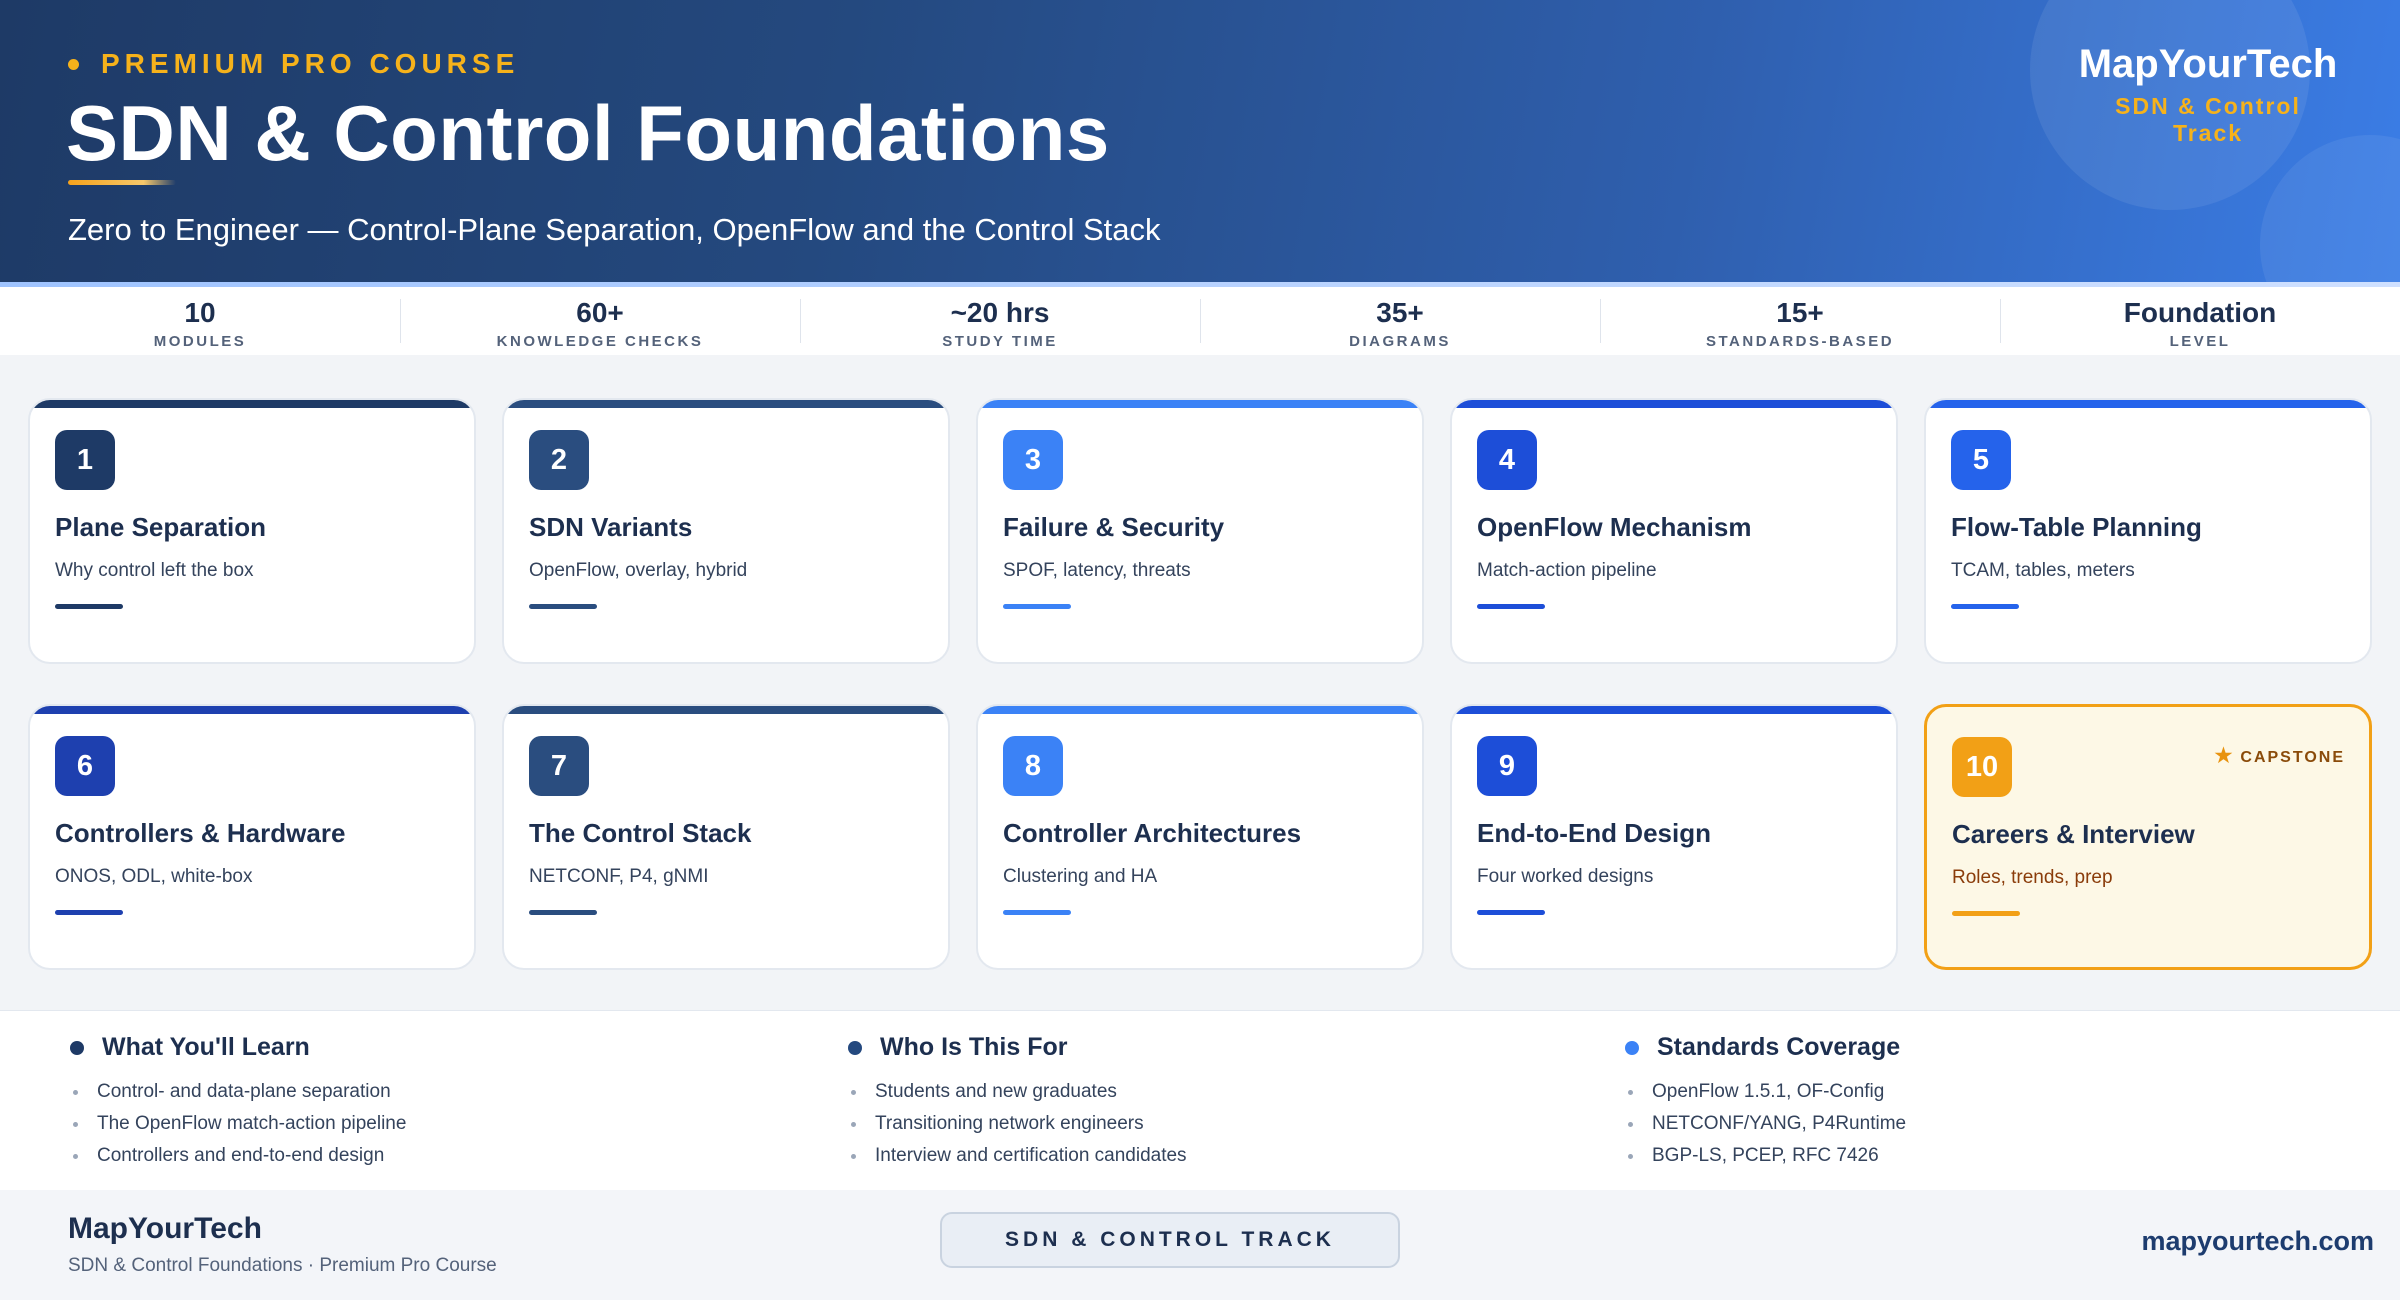  I want to click on list-item: Interview and certification candidates, so click(1017, 1156).